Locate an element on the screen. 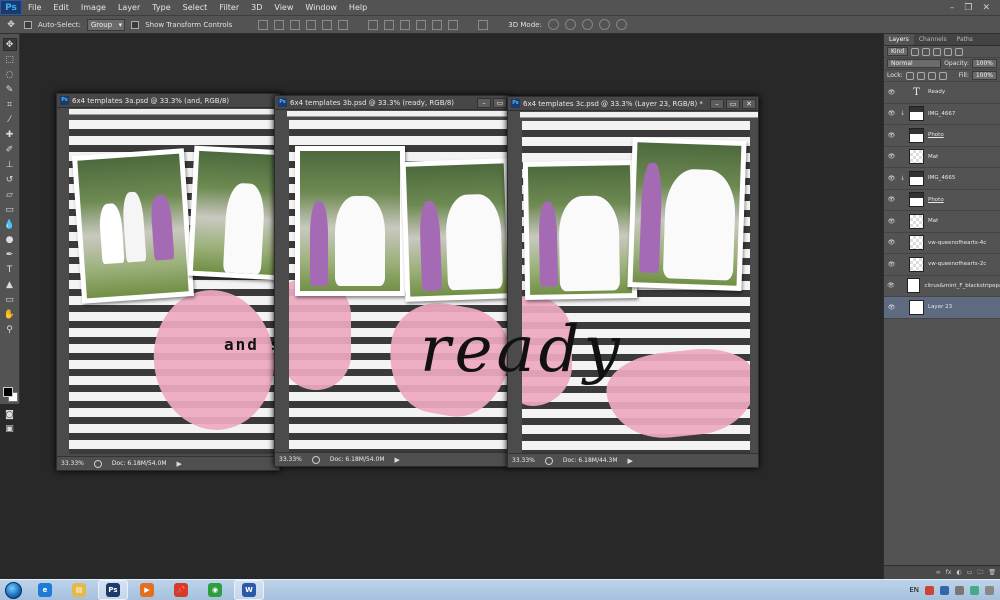 The width and height of the screenshot is (1000, 600). quick-select-tool-icon: ✎ is located at coordinates (10, 89).